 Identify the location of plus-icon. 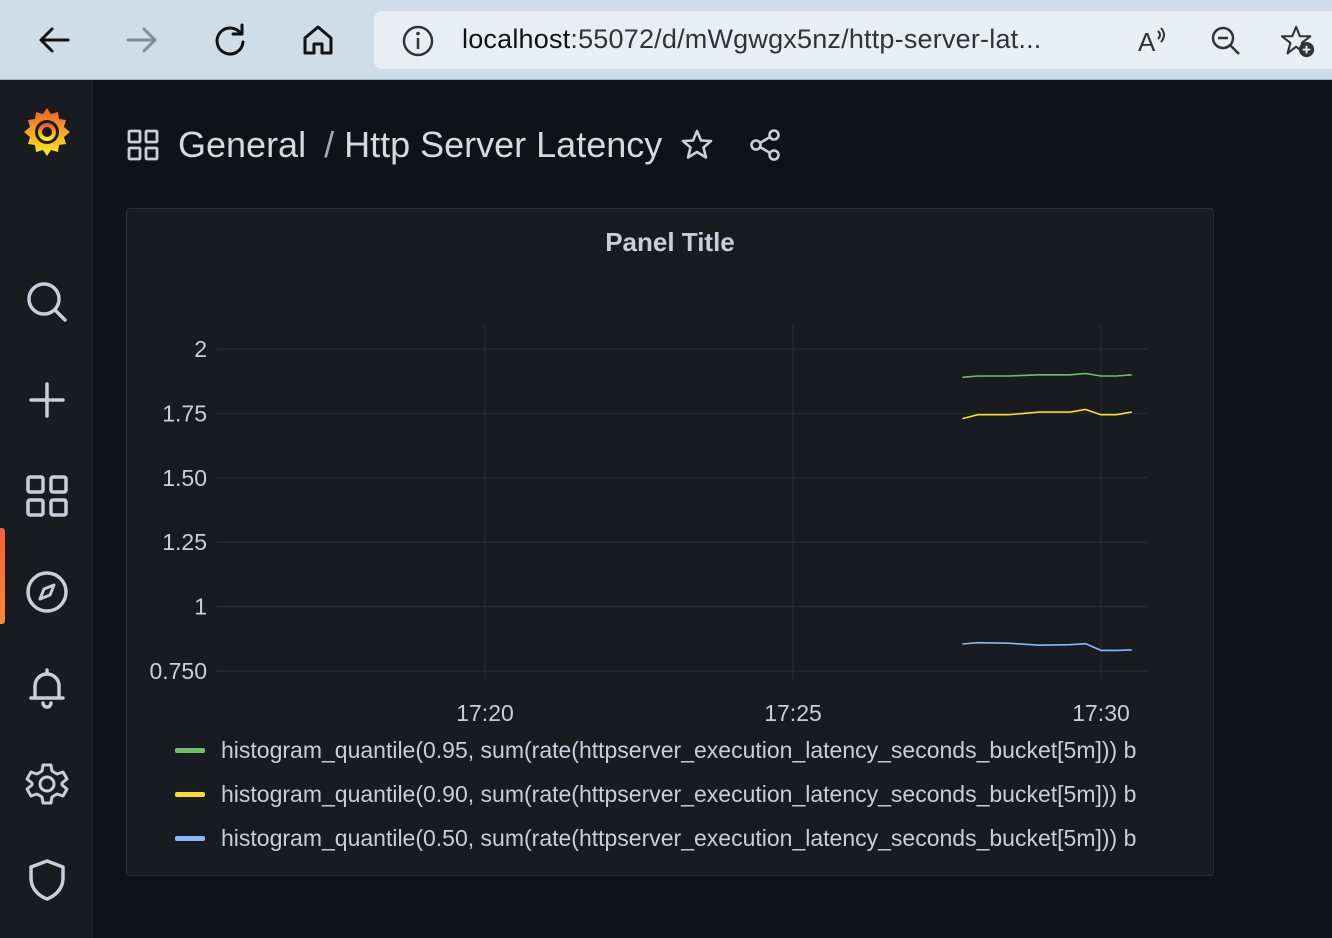
(46, 400).